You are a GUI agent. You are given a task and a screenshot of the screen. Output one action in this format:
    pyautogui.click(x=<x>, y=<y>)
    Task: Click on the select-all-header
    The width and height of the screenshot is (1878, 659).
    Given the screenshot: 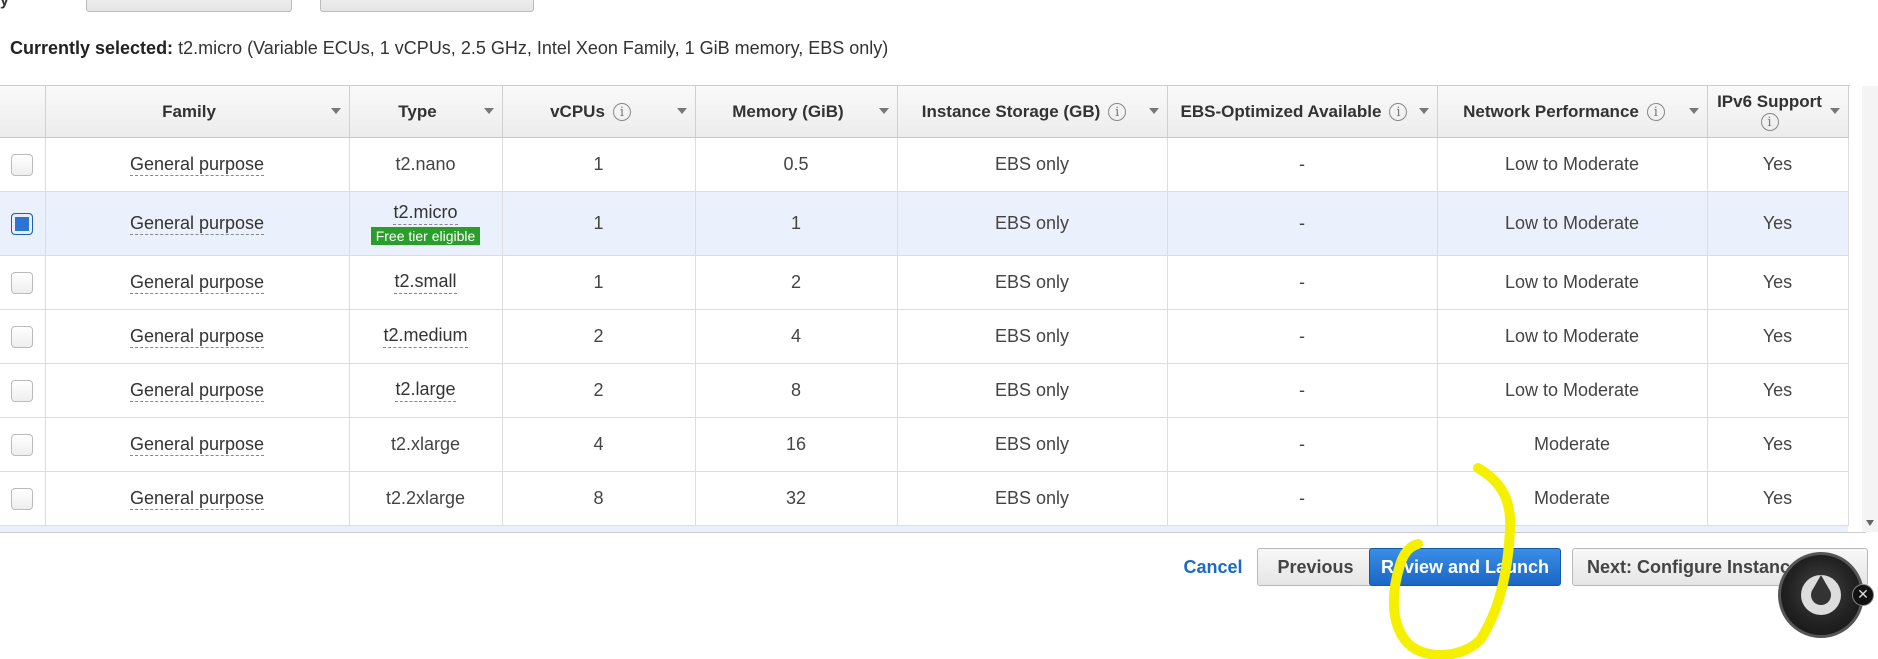 What is the action you would take?
    pyautogui.click(x=23, y=112)
    